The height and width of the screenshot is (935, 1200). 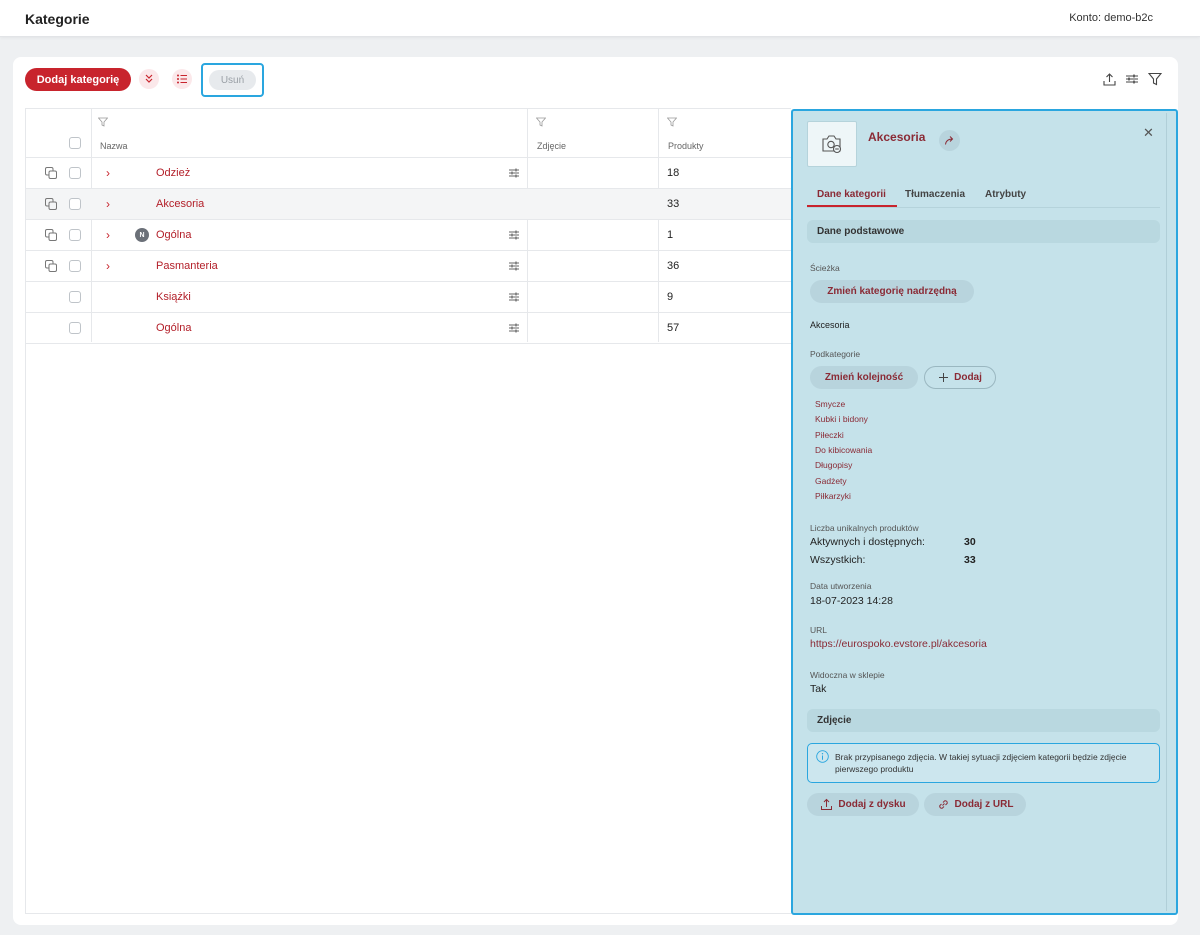 What do you see at coordinates (232, 80) in the screenshot?
I see `delete-button: Usuń` at bounding box center [232, 80].